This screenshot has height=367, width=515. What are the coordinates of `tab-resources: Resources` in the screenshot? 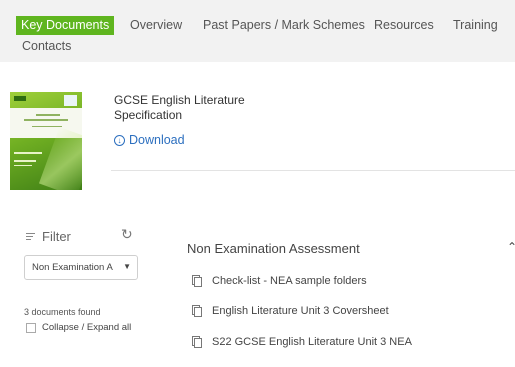 It's located at (404, 25).